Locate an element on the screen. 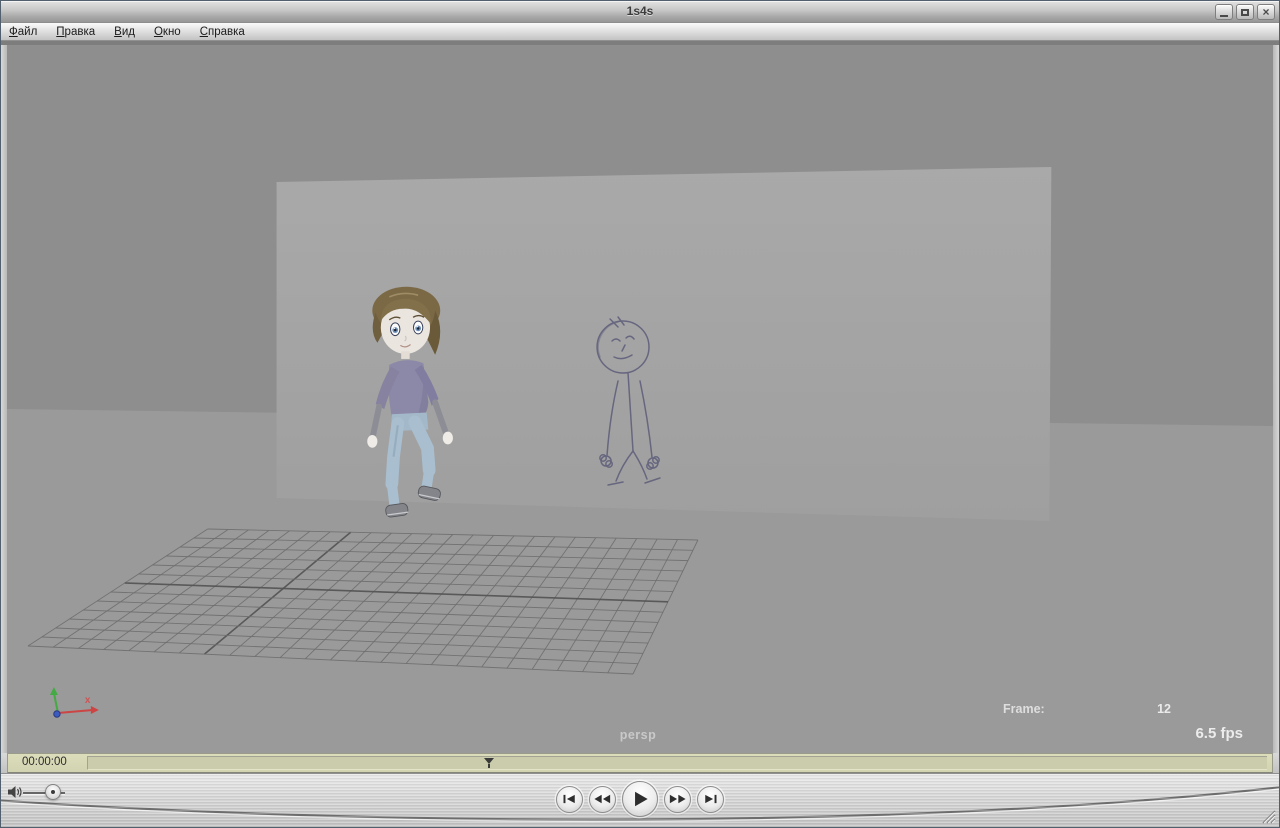 Image resolution: width=1280 pixels, height=828 pixels. close-button: × is located at coordinates (1266, 12).